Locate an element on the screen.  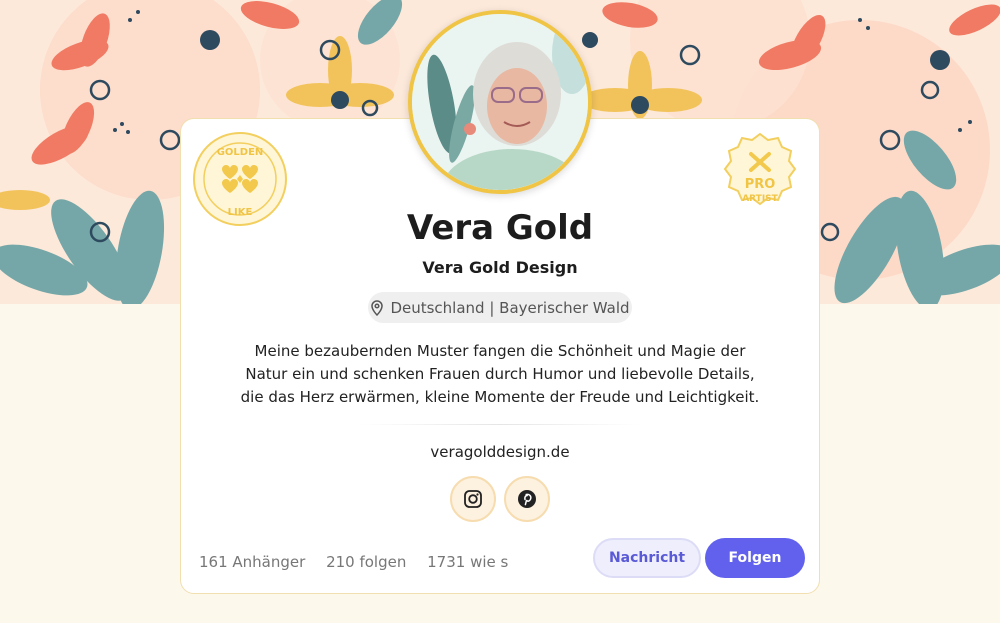
artist-text: ARTIST is located at coordinates (760, 199).